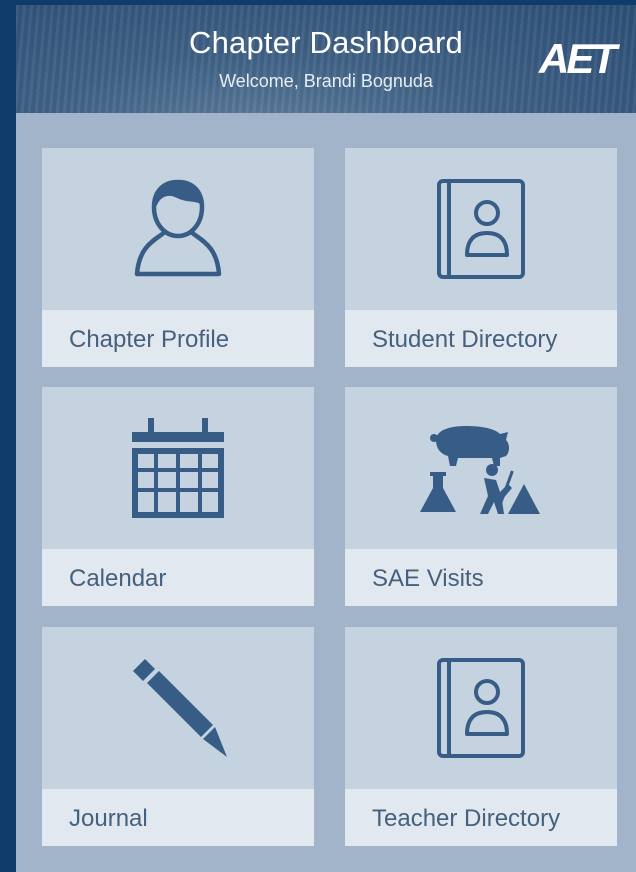 This screenshot has width=636, height=872. I want to click on tile-label-bar: Calendar, so click(178, 577).